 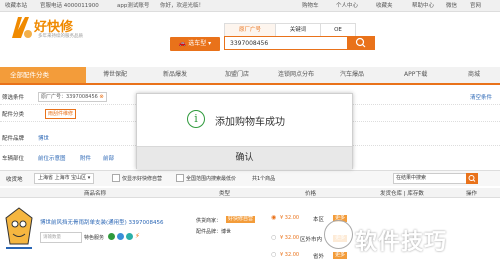 I want to click on col-type: 类型, so click(x=224, y=193).